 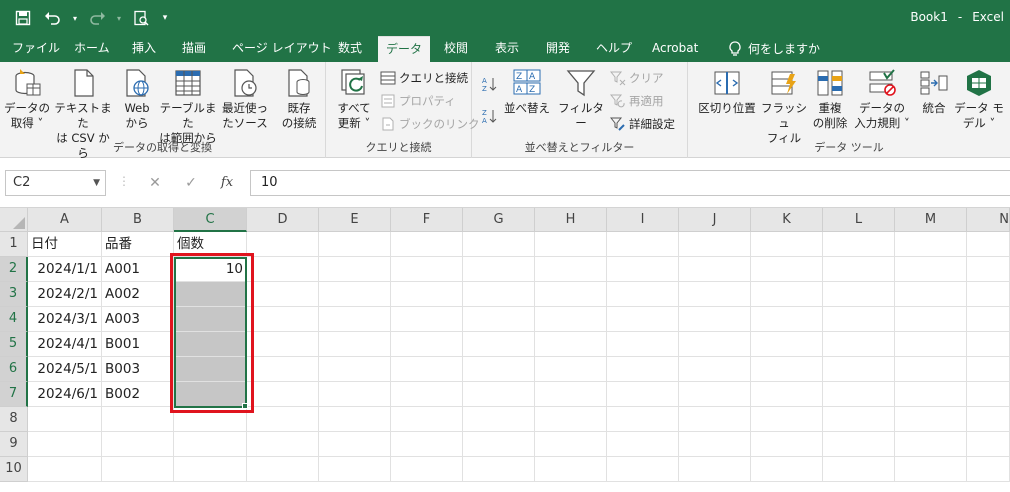 I want to click on cell-d3, so click(x=283, y=294).